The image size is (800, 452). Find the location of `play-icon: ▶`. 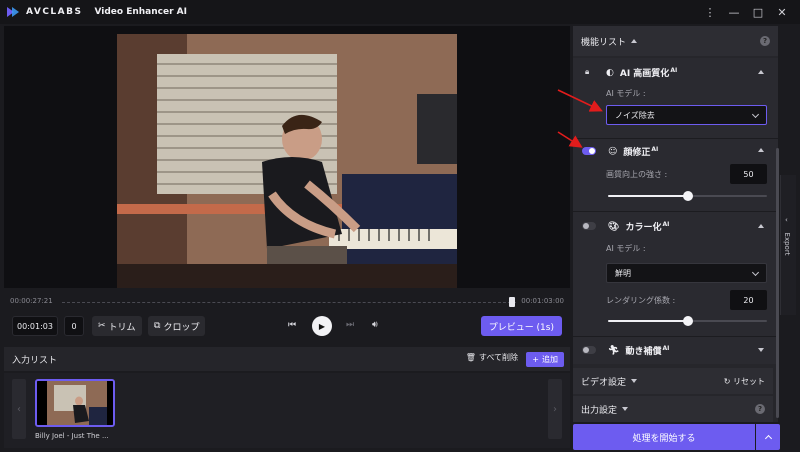

play-icon: ▶ is located at coordinates (322, 326).